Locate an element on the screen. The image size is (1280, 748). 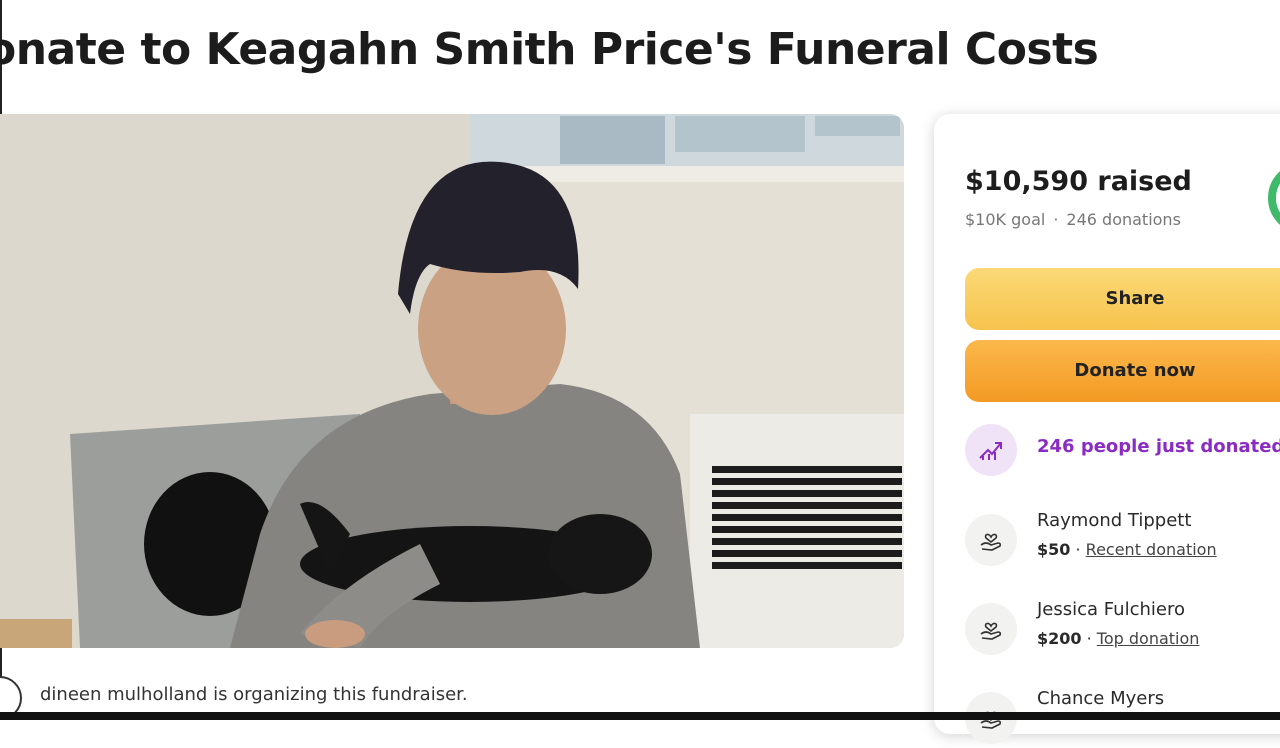
donor-meta: $50 · Recent donation is located at coordinates (1127, 549).